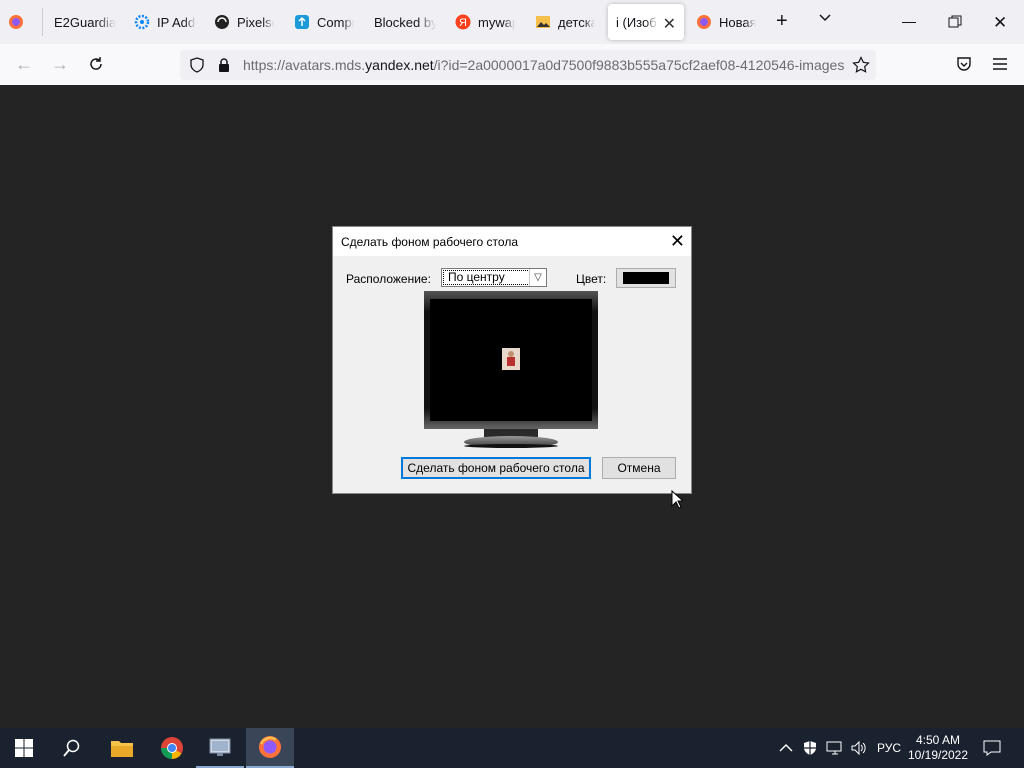 The width and height of the screenshot is (1024, 768). I want to click on tab-compress: Compress, so click(324, 22).